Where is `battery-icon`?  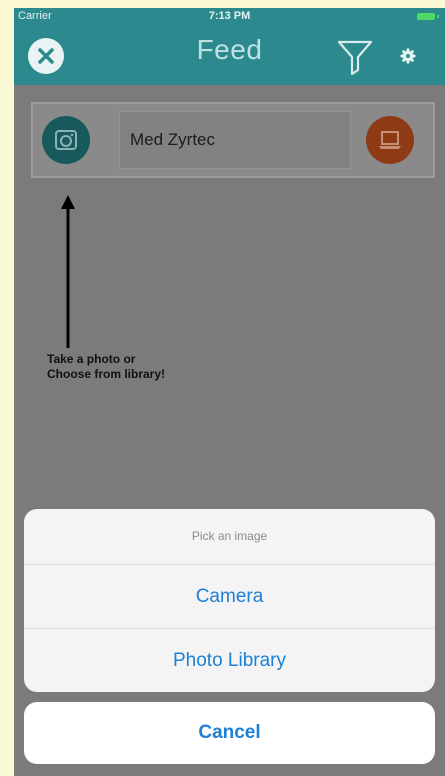 battery-icon is located at coordinates (426, 16).